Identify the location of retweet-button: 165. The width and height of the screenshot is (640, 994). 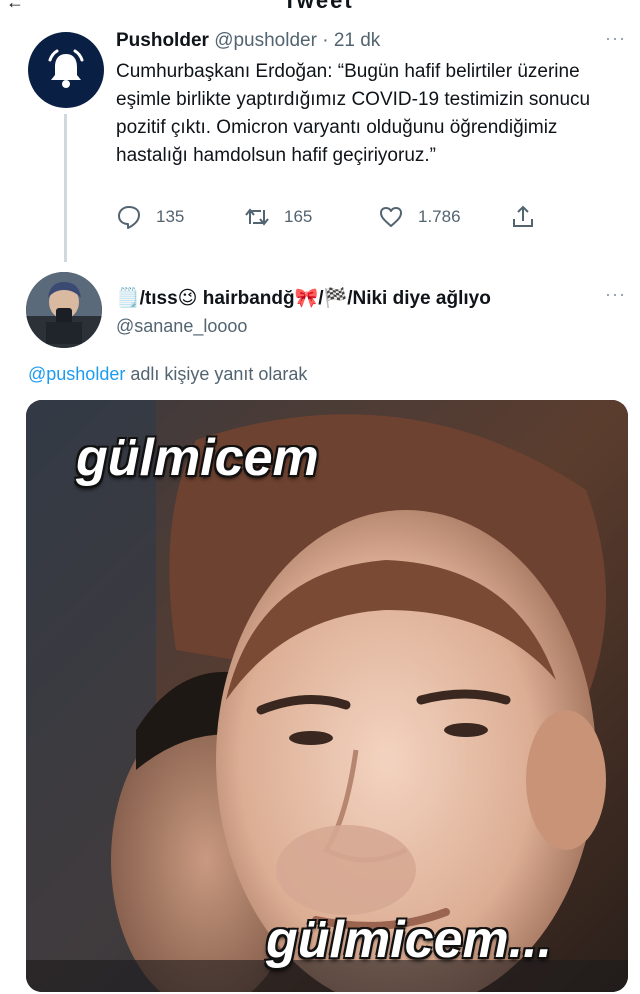
(278, 217).